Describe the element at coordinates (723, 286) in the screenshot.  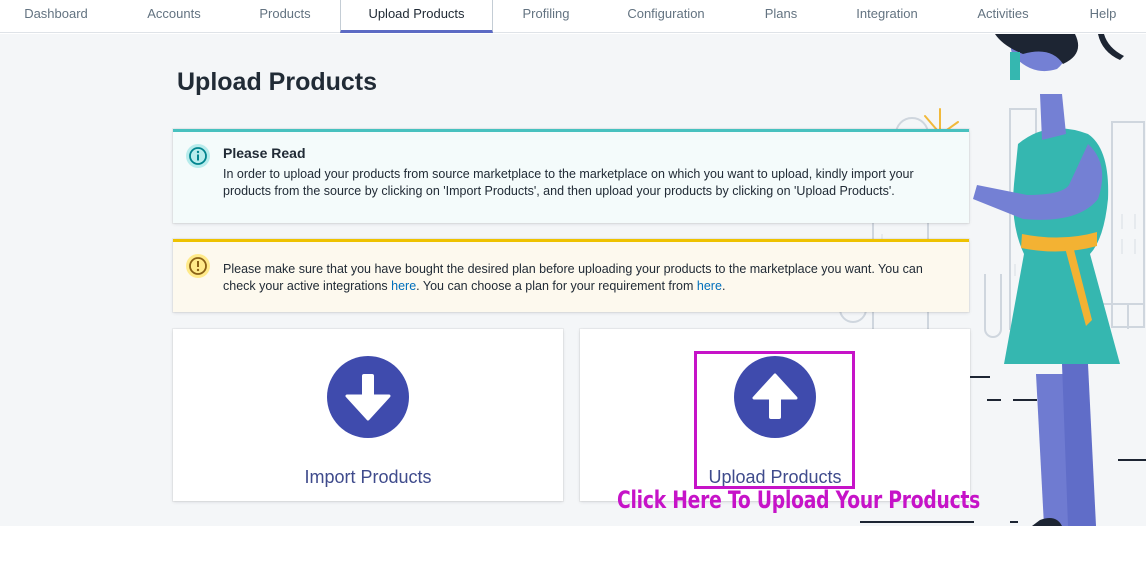
I see `warning-text-part-3: .` at that location.